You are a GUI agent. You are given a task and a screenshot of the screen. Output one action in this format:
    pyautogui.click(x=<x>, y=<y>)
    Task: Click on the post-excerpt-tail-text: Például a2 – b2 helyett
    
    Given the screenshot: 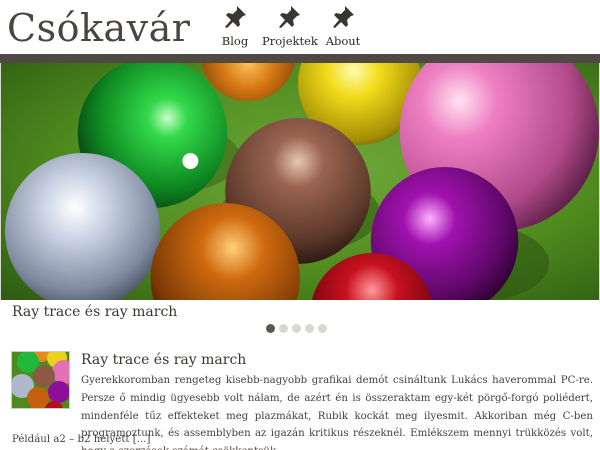 What is the action you would take?
    pyautogui.click(x=71, y=439)
    